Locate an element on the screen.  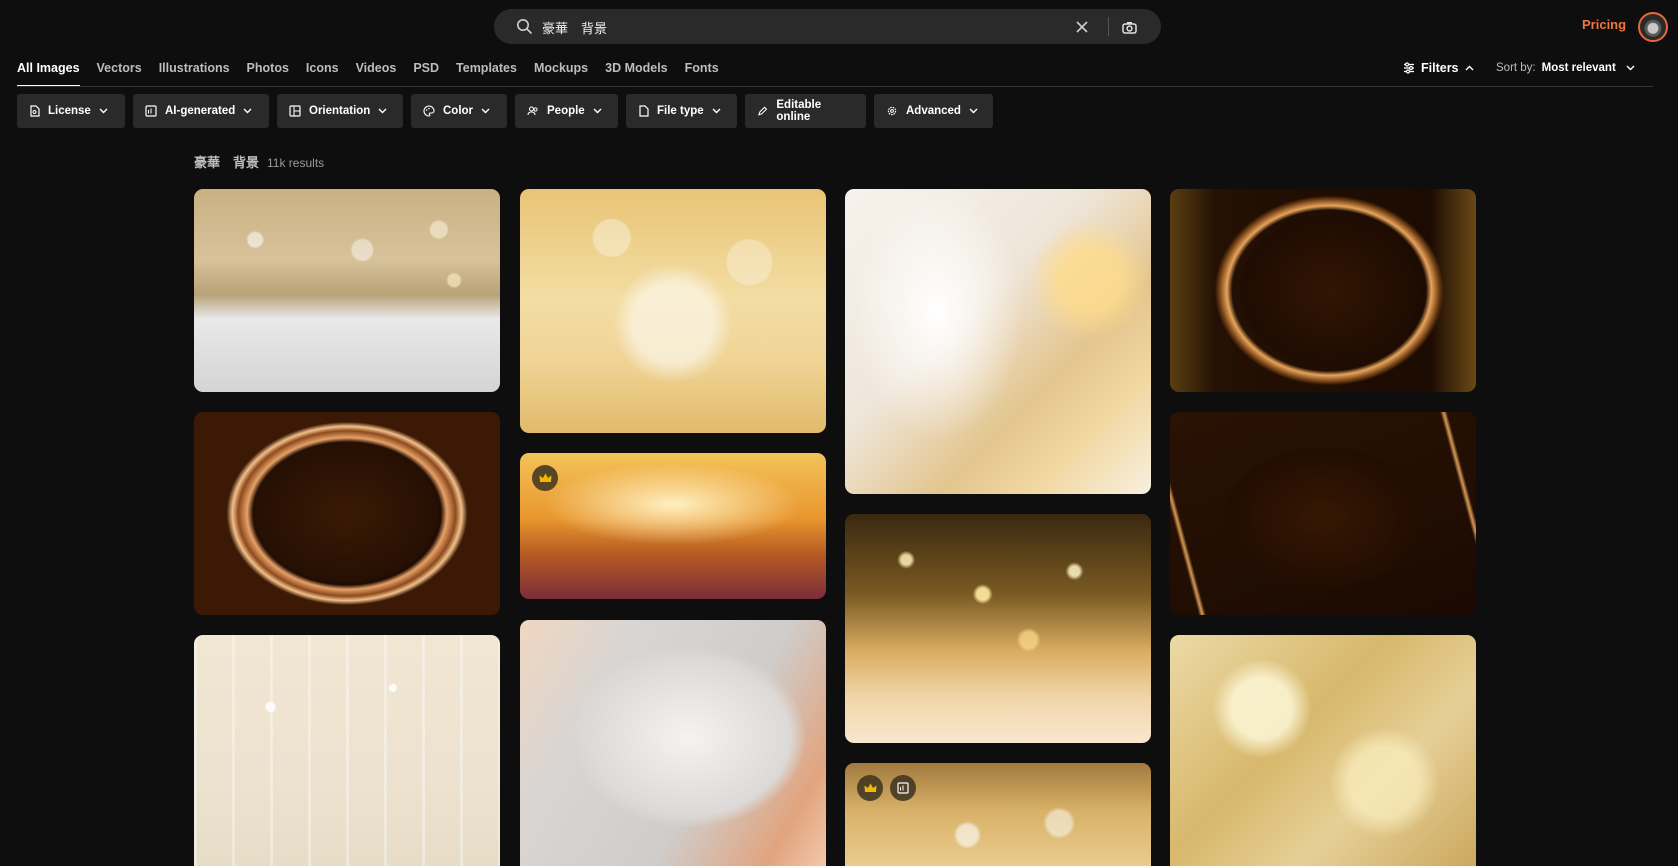
top-bar: Pricing is located at coordinates (839, 27).